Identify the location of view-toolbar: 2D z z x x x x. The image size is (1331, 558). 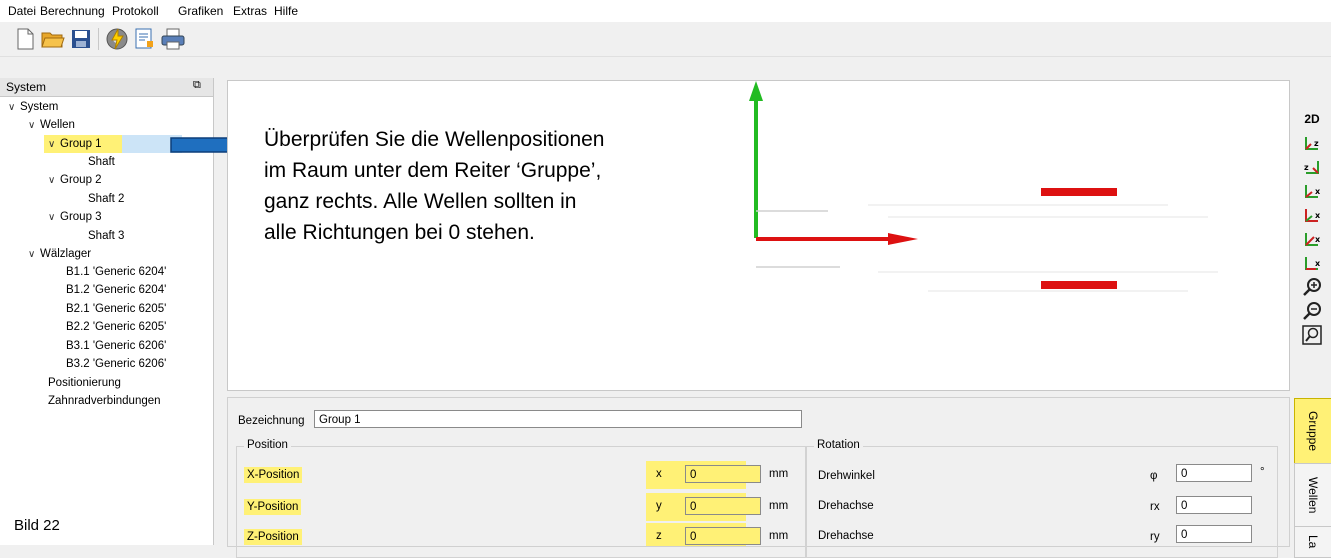
(1312, 225).